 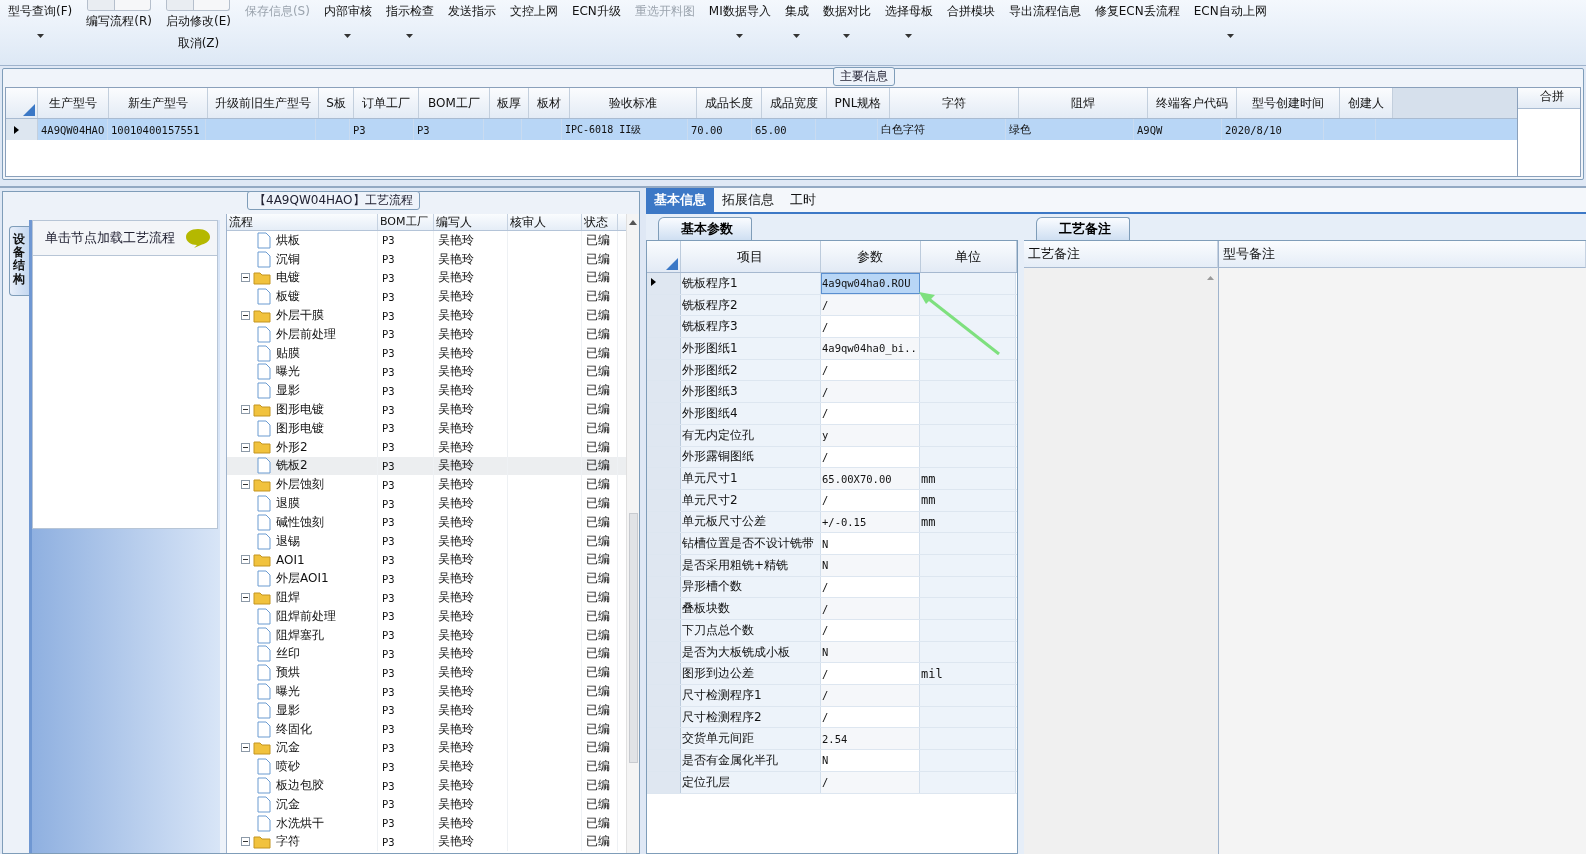 What do you see at coordinates (680, 200) in the screenshot?
I see `tab: 基本信息` at bounding box center [680, 200].